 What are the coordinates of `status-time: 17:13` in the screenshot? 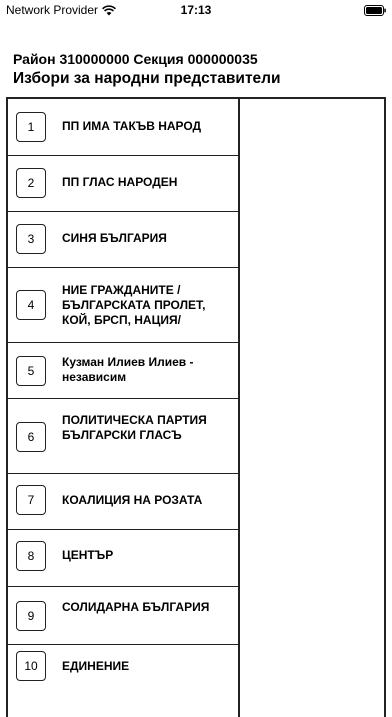 It's located at (196, 10).